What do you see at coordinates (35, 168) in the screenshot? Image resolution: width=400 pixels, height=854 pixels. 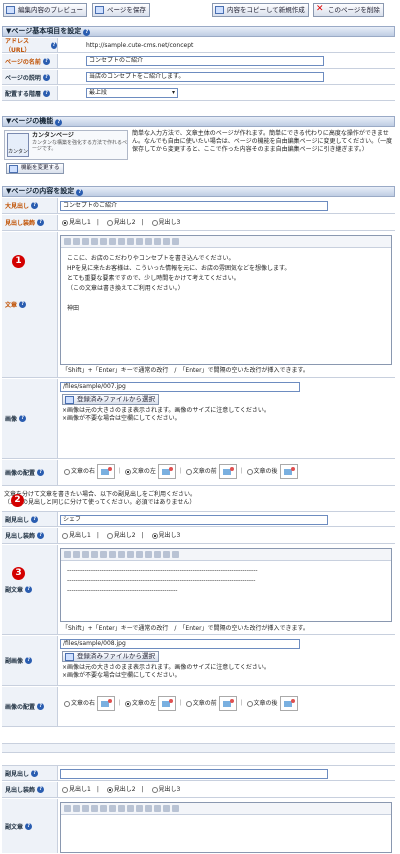 I see `change-feature-button: 機能を変更する` at bounding box center [35, 168].